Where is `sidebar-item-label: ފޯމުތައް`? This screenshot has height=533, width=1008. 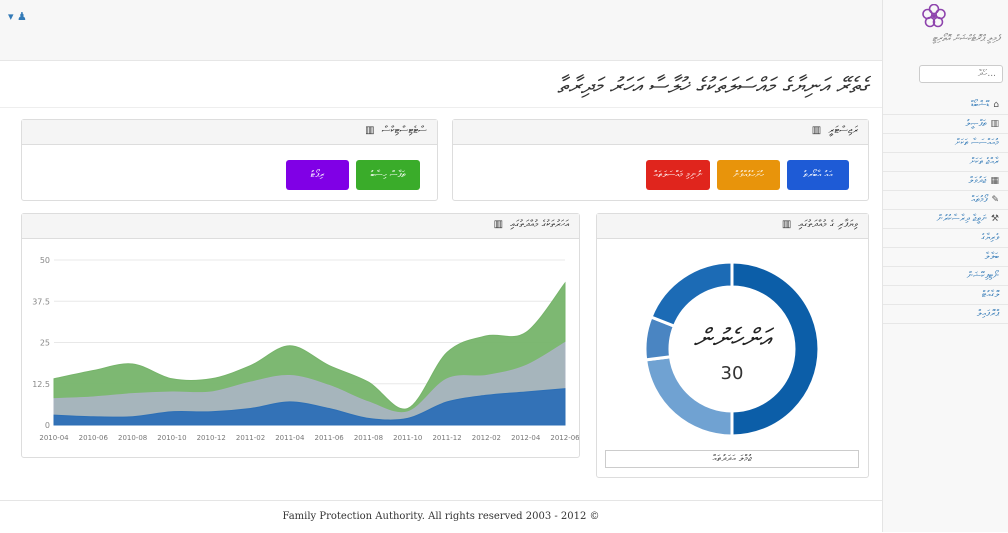 sidebar-item-label: ފޯމުތައް is located at coordinates (979, 200).